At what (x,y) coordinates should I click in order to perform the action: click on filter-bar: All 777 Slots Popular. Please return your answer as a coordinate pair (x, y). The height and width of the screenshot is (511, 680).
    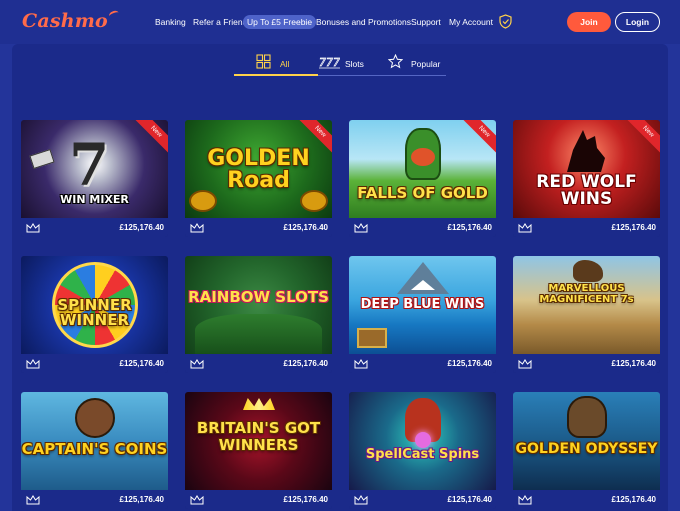
    Looking at the image, I should click on (340, 61).